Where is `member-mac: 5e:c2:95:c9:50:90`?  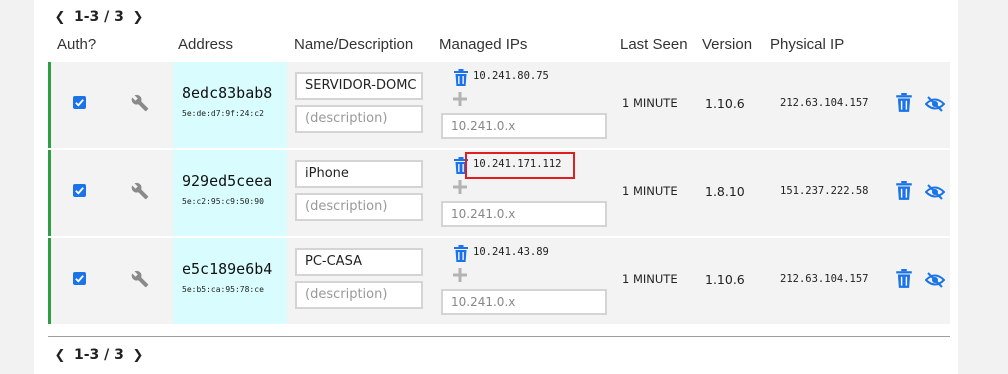
member-mac: 5e:c2:95:c9:50:90 is located at coordinates (223, 201).